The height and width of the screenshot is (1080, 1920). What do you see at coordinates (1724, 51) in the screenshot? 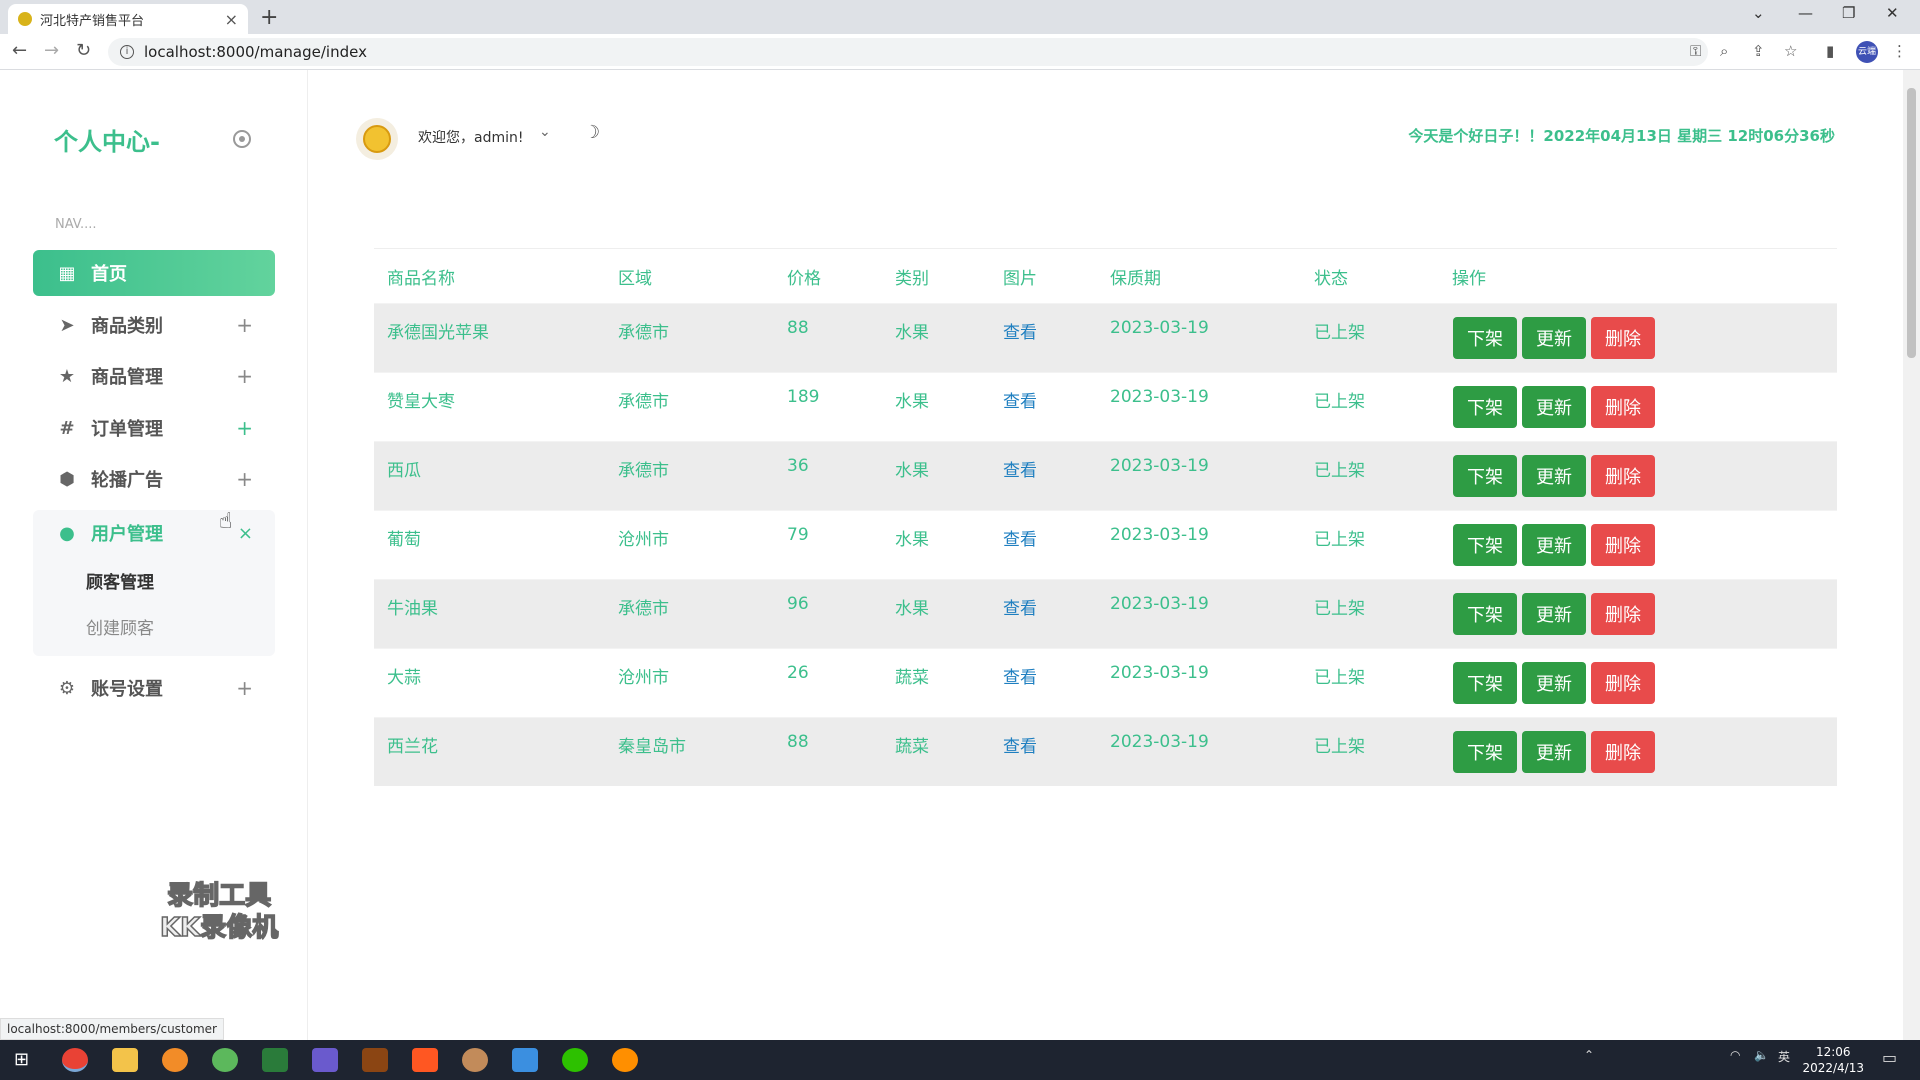
I see `zoom-icon: ⌕` at bounding box center [1724, 51].